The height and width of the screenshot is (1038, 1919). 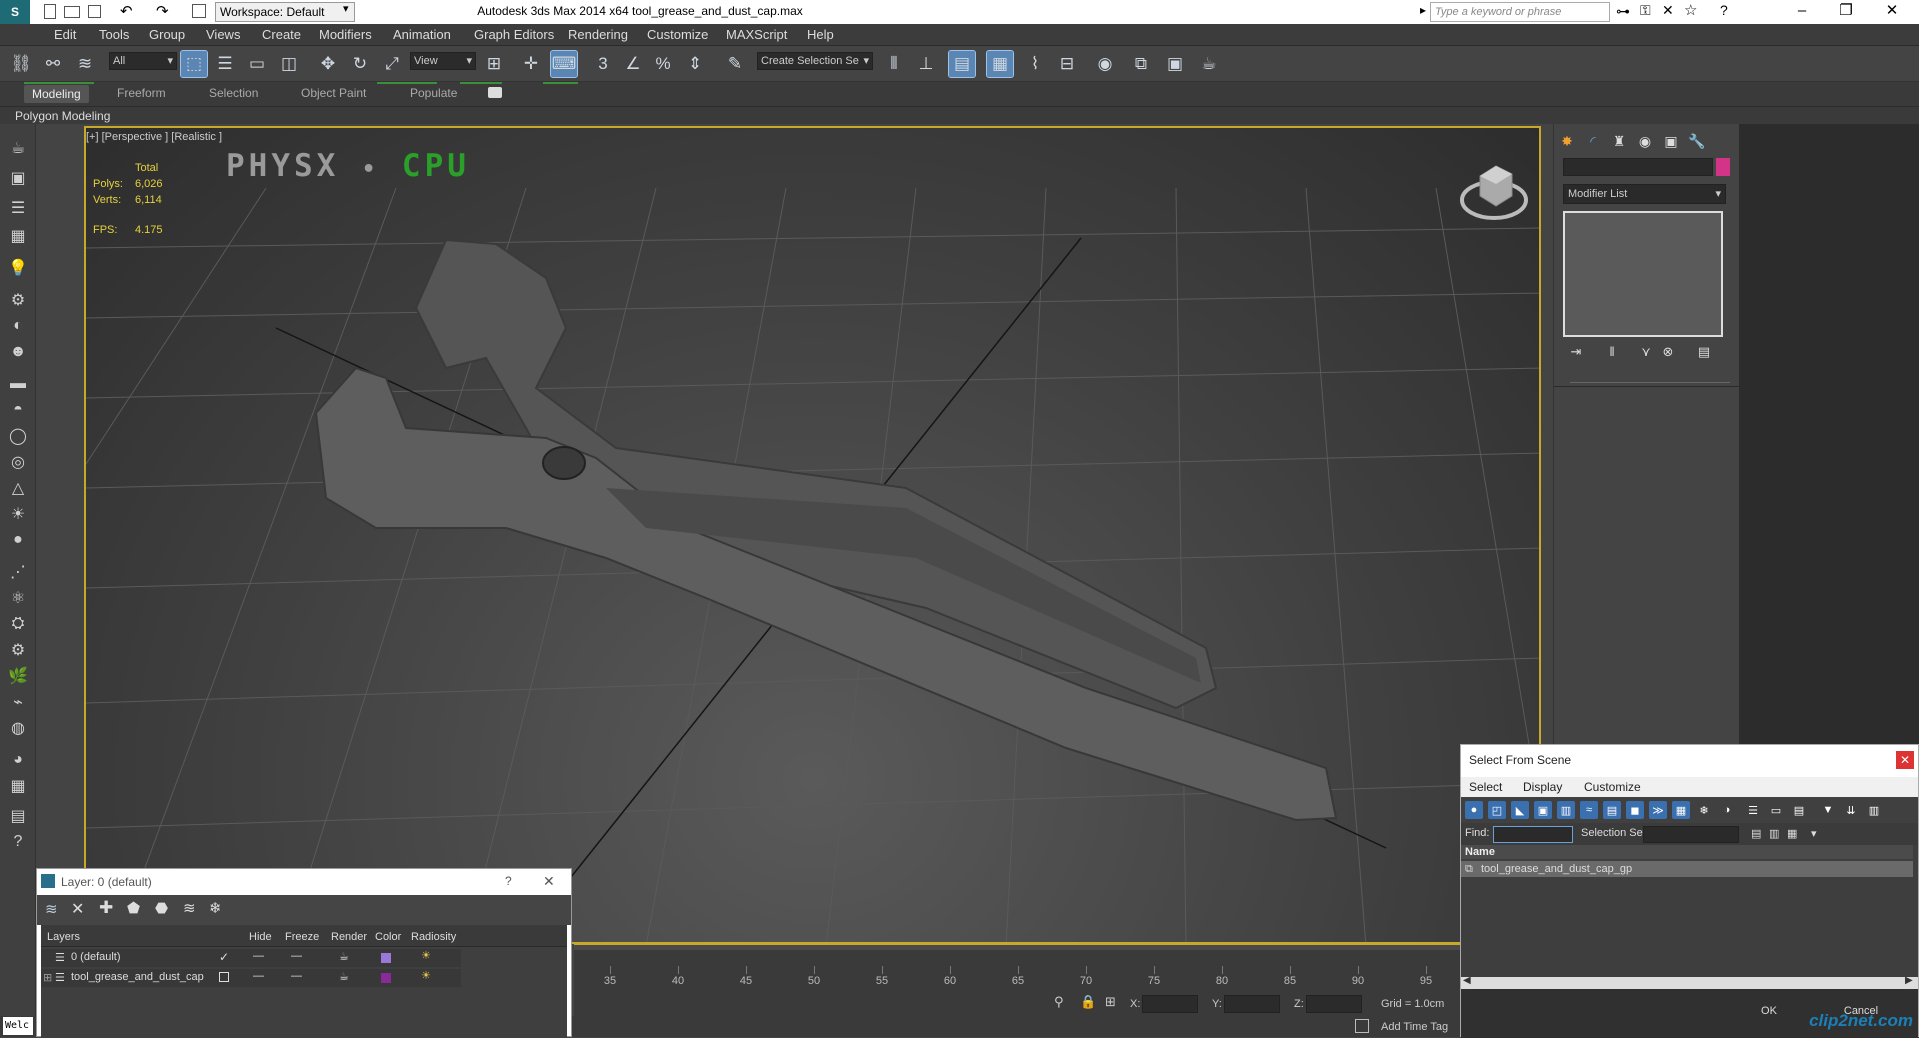 What do you see at coordinates (1035, 64) in the screenshot?
I see `curve-editor-icon: ⌇` at bounding box center [1035, 64].